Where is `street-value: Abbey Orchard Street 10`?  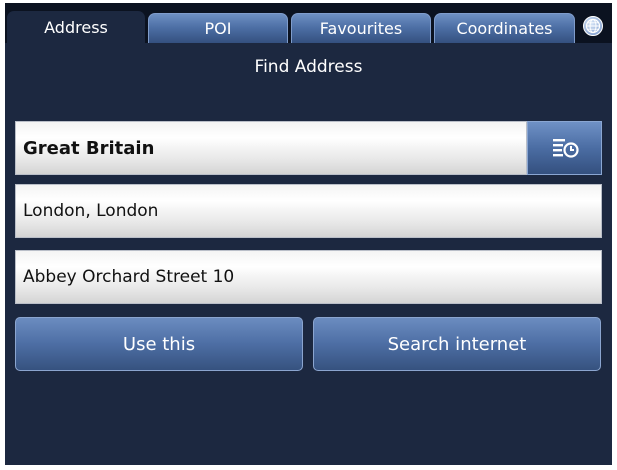
street-value: Abbey Orchard Street 10 is located at coordinates (129, 277).